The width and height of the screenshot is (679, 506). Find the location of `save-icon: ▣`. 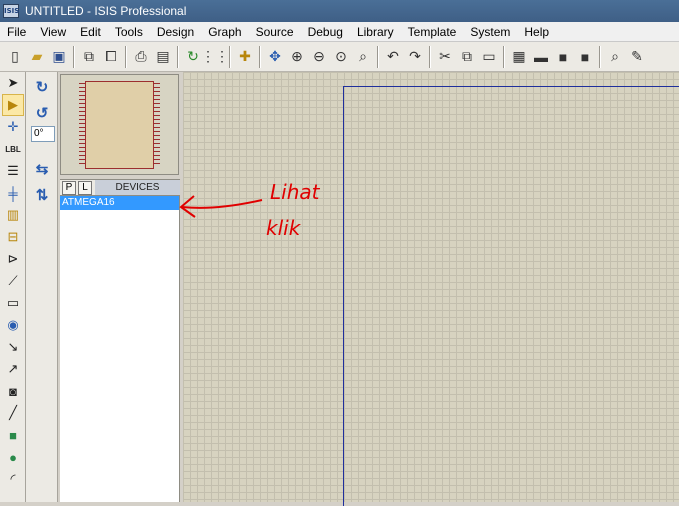

save-icon: ▣ is located at coordinates (59, 57).